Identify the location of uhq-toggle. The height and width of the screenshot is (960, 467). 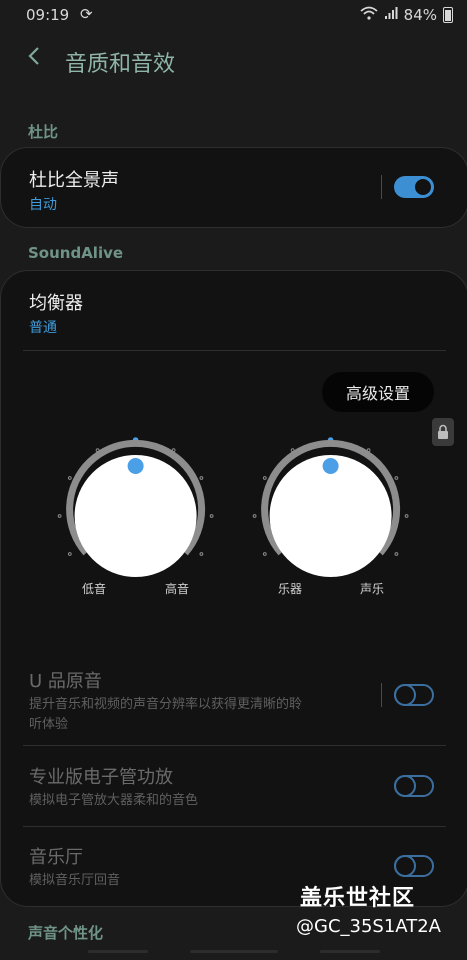
(414, 695).